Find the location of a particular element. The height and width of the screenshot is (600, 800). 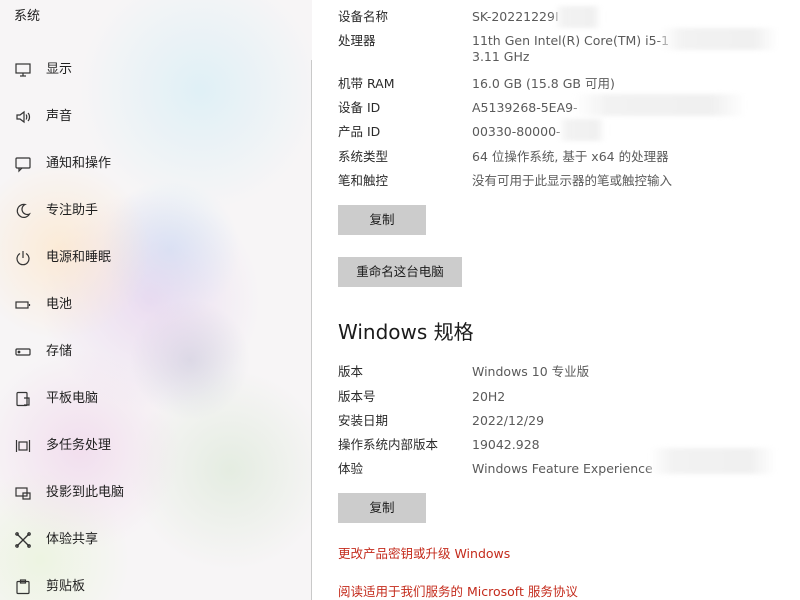

spec-label: 体验 is located at coordinates (351, 468).